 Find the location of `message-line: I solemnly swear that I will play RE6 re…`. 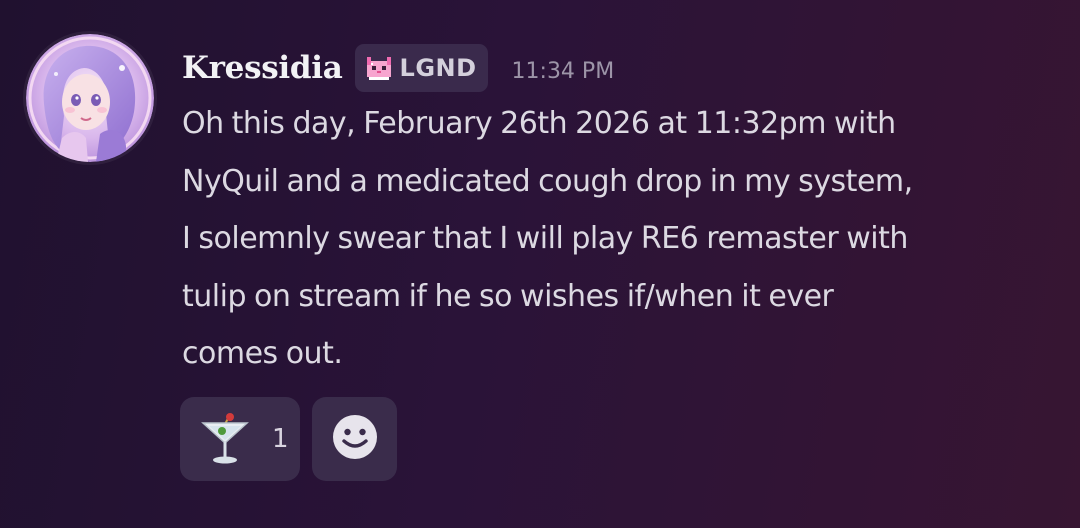

message-line: I solemnly swear that I will play RE6 re… is located at coordinates (545, 238).